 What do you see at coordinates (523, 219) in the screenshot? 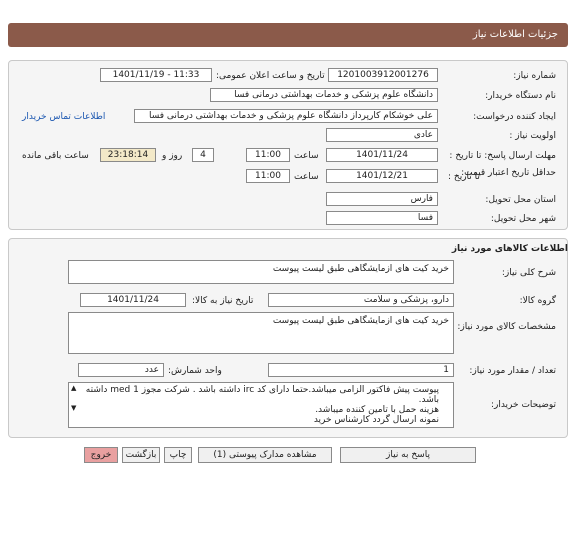
I see `city-label: شهر محل تحویل:` at bounding box center [523, 219].